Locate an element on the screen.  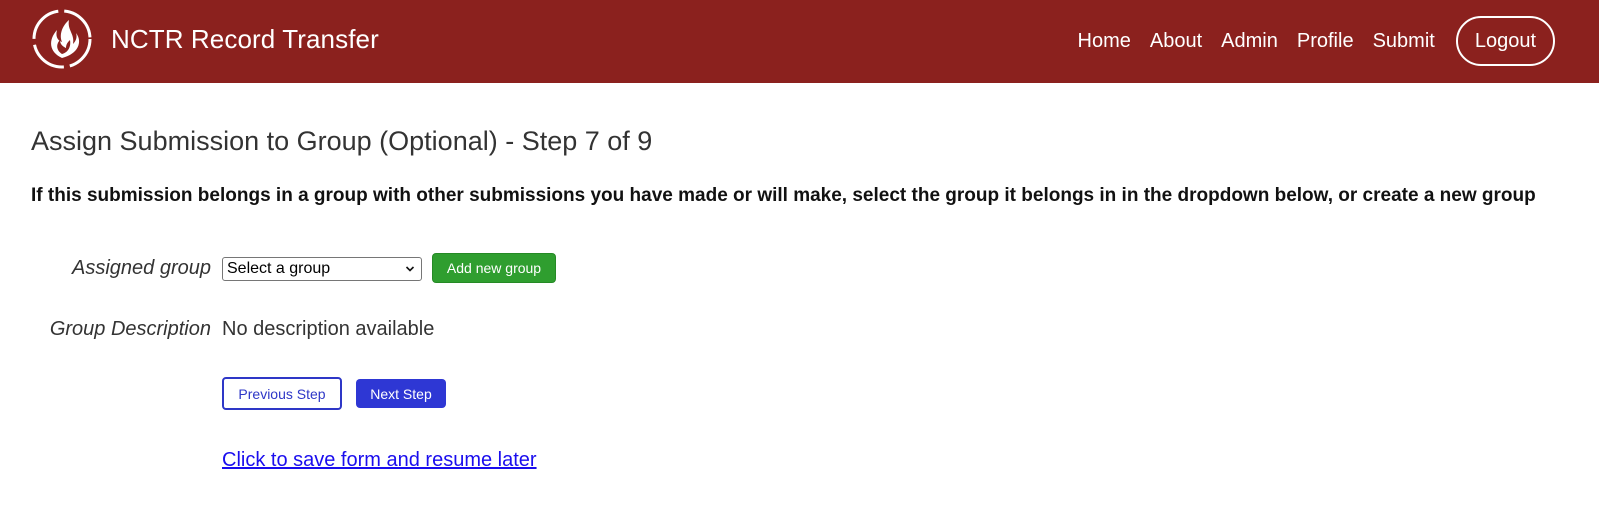
logout-button: Logout is located at coordinates (1505, 41).